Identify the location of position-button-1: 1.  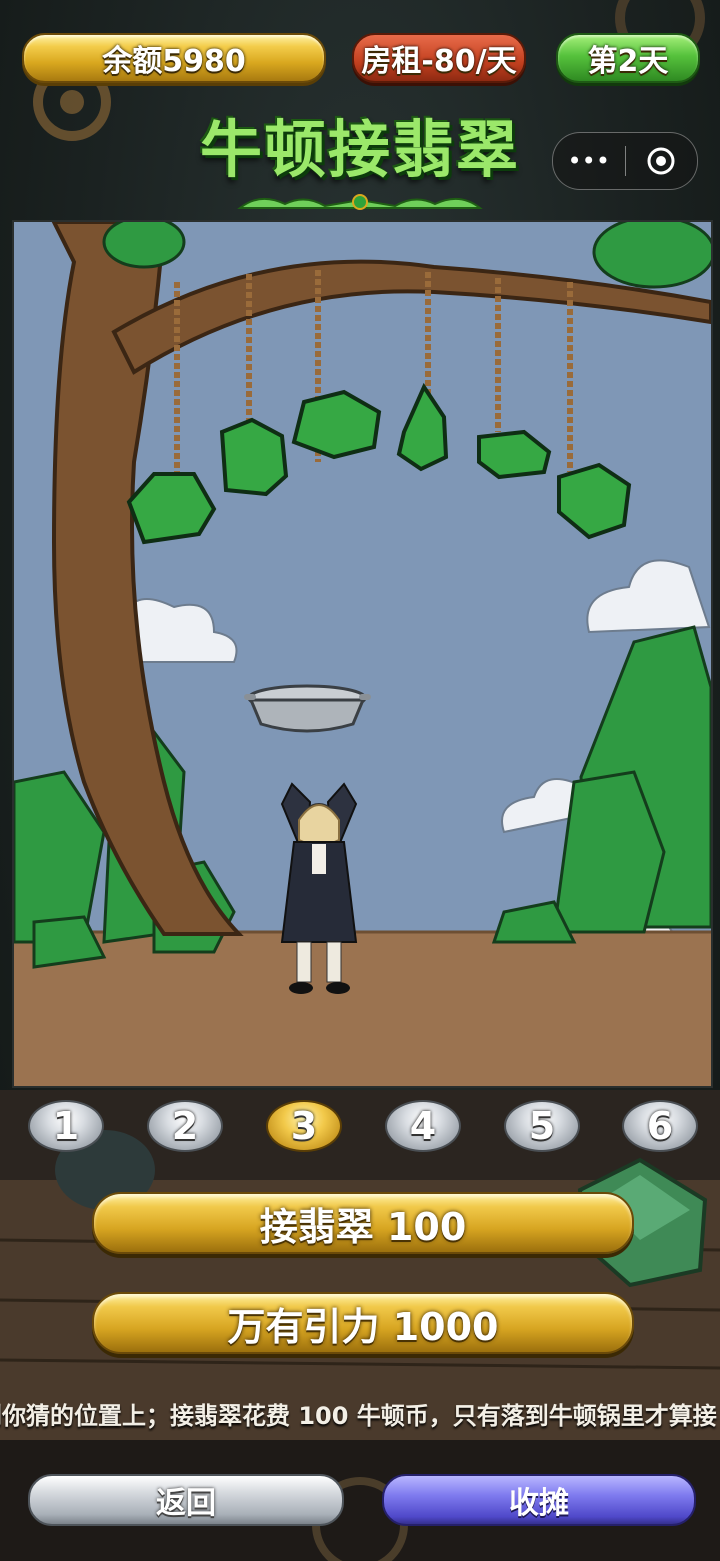
(66, 1126).